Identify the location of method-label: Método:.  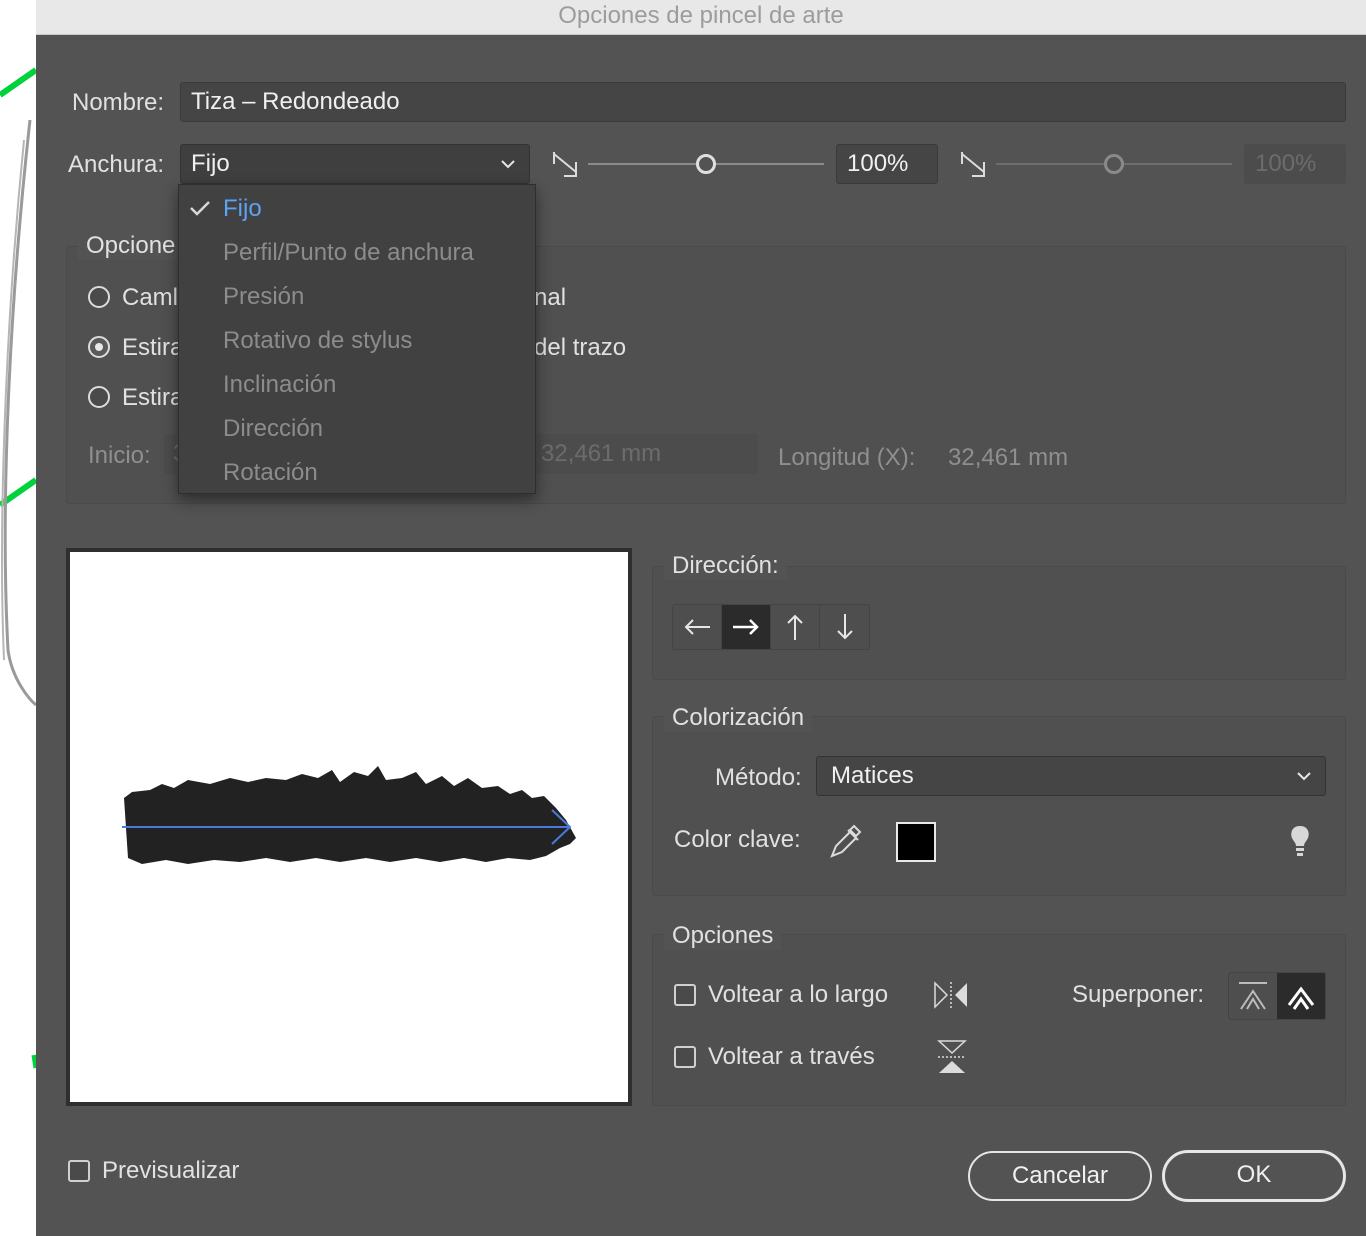
(758, 777).